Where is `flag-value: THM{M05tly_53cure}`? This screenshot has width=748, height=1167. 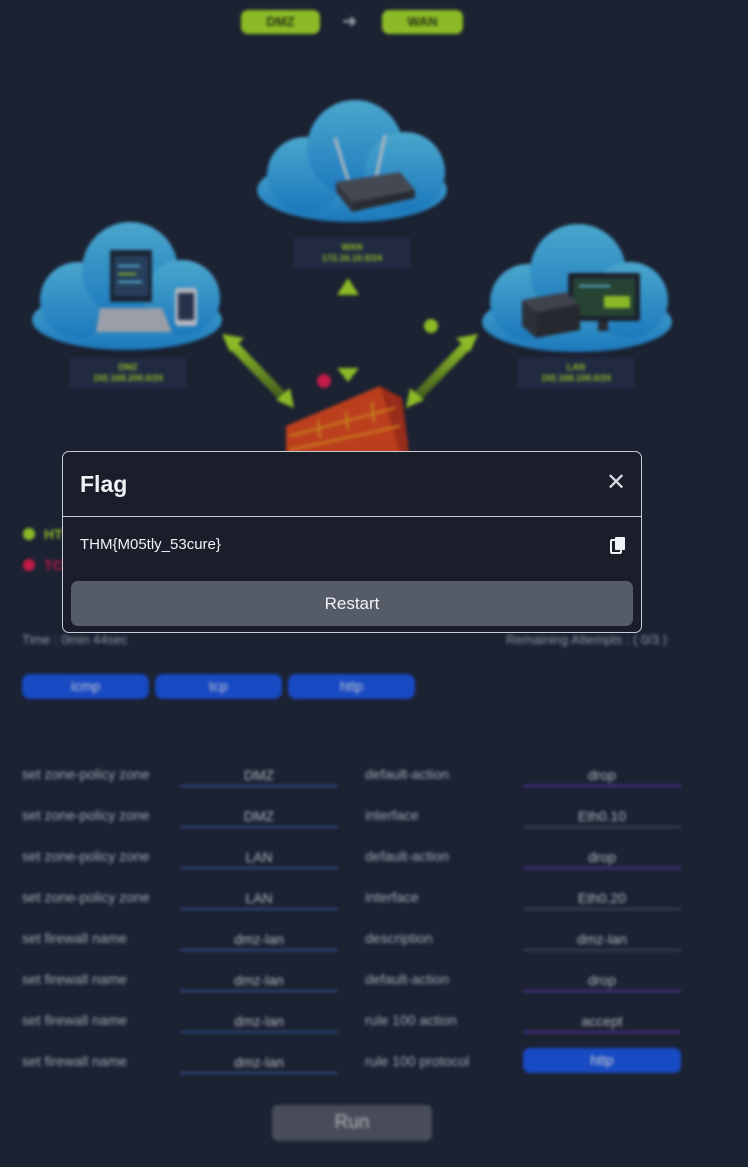 flag-value: THM{M05tly_53cure} is located at coordinates (150, 544).